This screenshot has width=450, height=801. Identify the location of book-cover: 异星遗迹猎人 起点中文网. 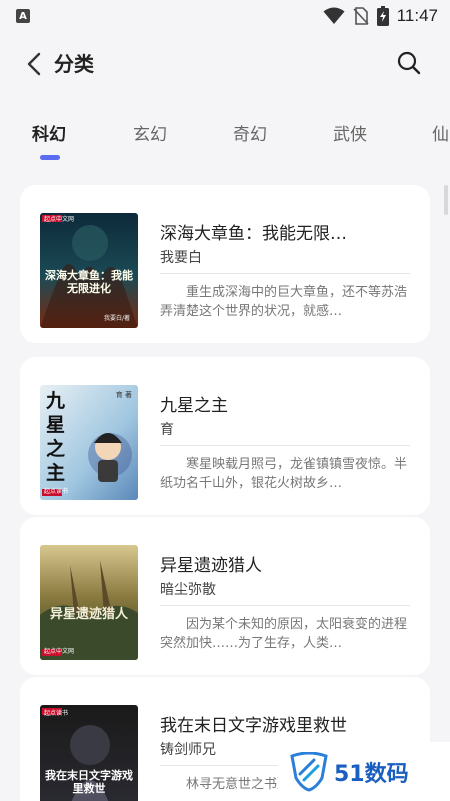
(89, 602).